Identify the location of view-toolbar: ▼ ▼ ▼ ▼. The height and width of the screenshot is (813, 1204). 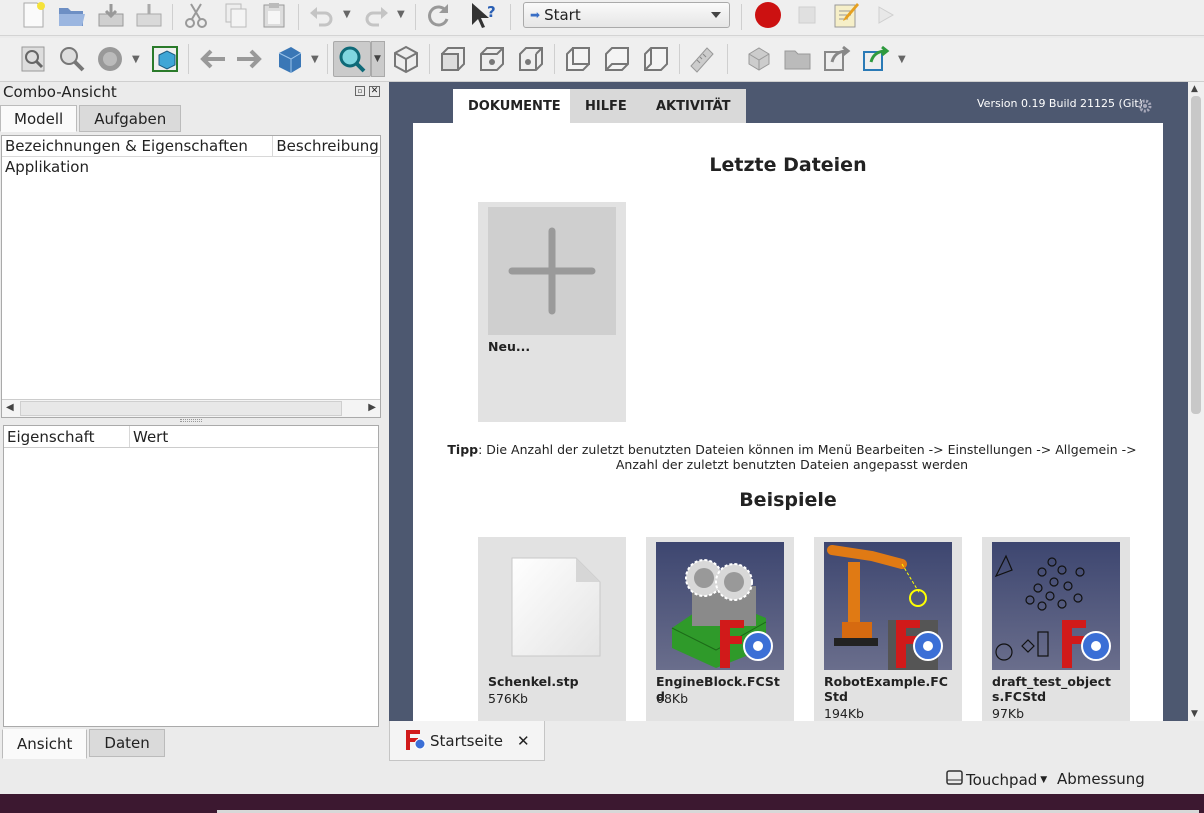
(602, 60).